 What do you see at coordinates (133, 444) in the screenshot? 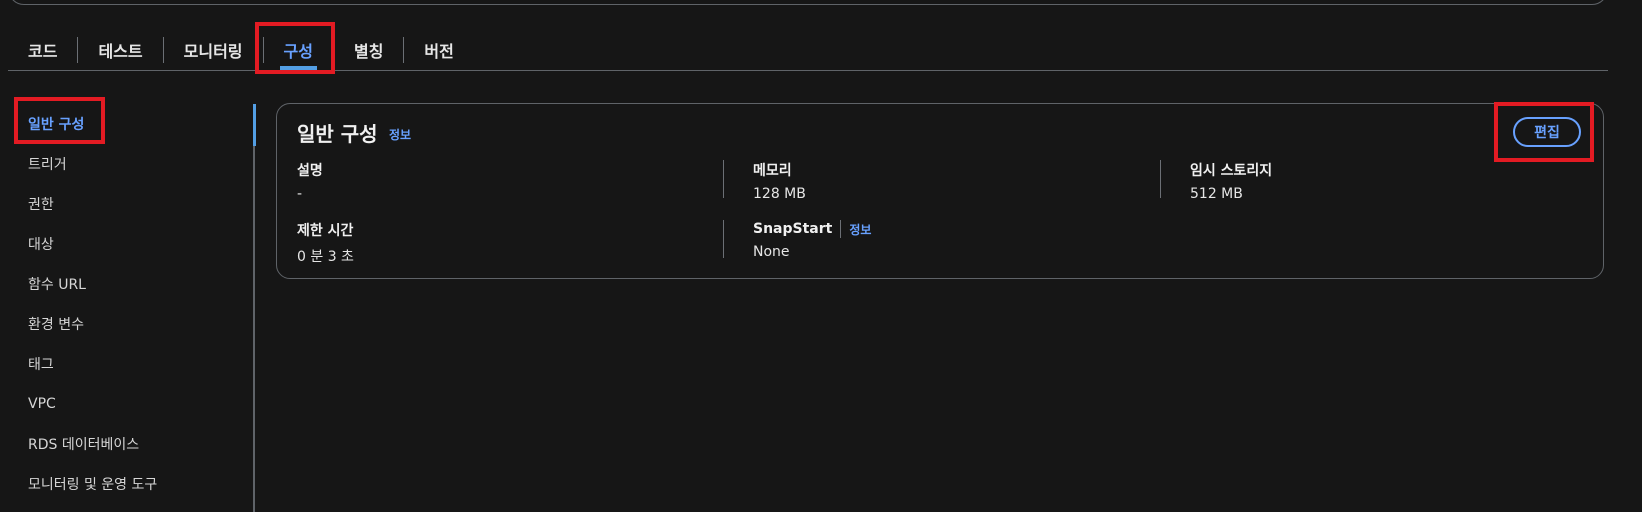
I see `sidenav-item-rds-databases: RDS 데이터베이스` at bounding box center [133, 444].